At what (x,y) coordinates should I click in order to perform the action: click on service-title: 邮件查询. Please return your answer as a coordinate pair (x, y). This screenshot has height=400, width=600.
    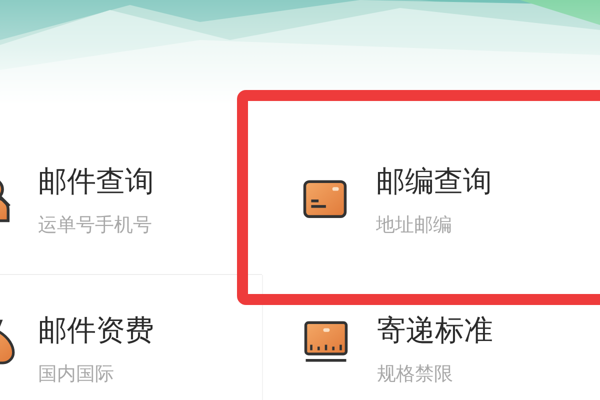
    Looking at the image, I should click on (96, 182).